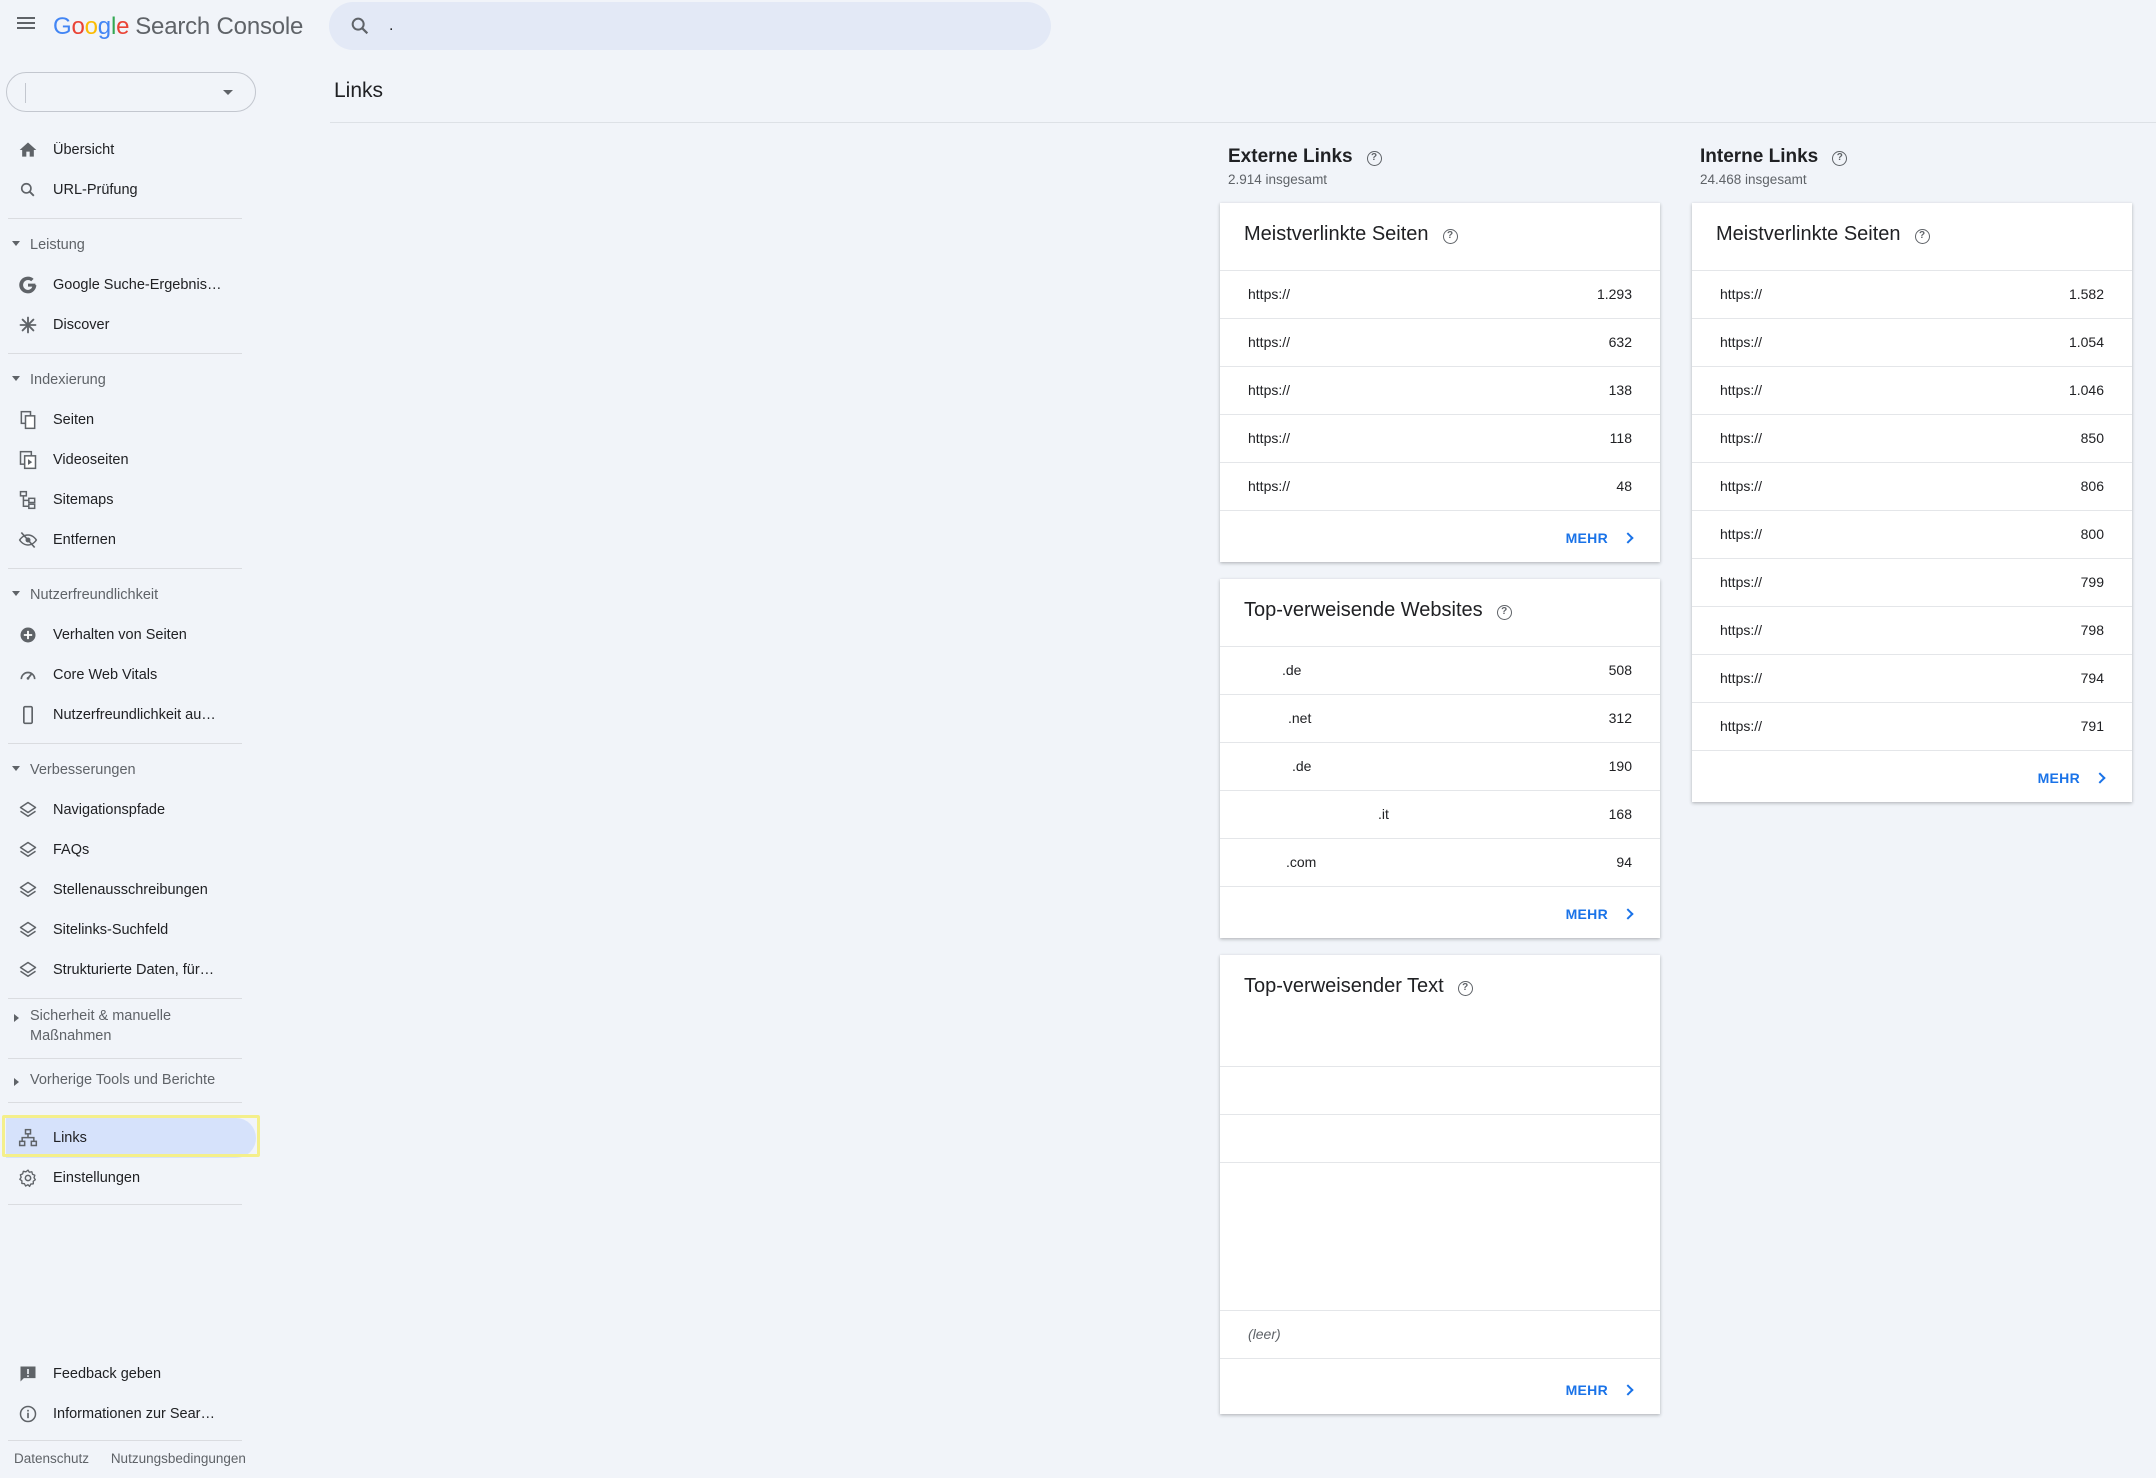 This screenshot has height=1478, width=2156. Describe the element at coordinates (1912, 726) in the screenshot. I see `table-row: https://791` at that location.